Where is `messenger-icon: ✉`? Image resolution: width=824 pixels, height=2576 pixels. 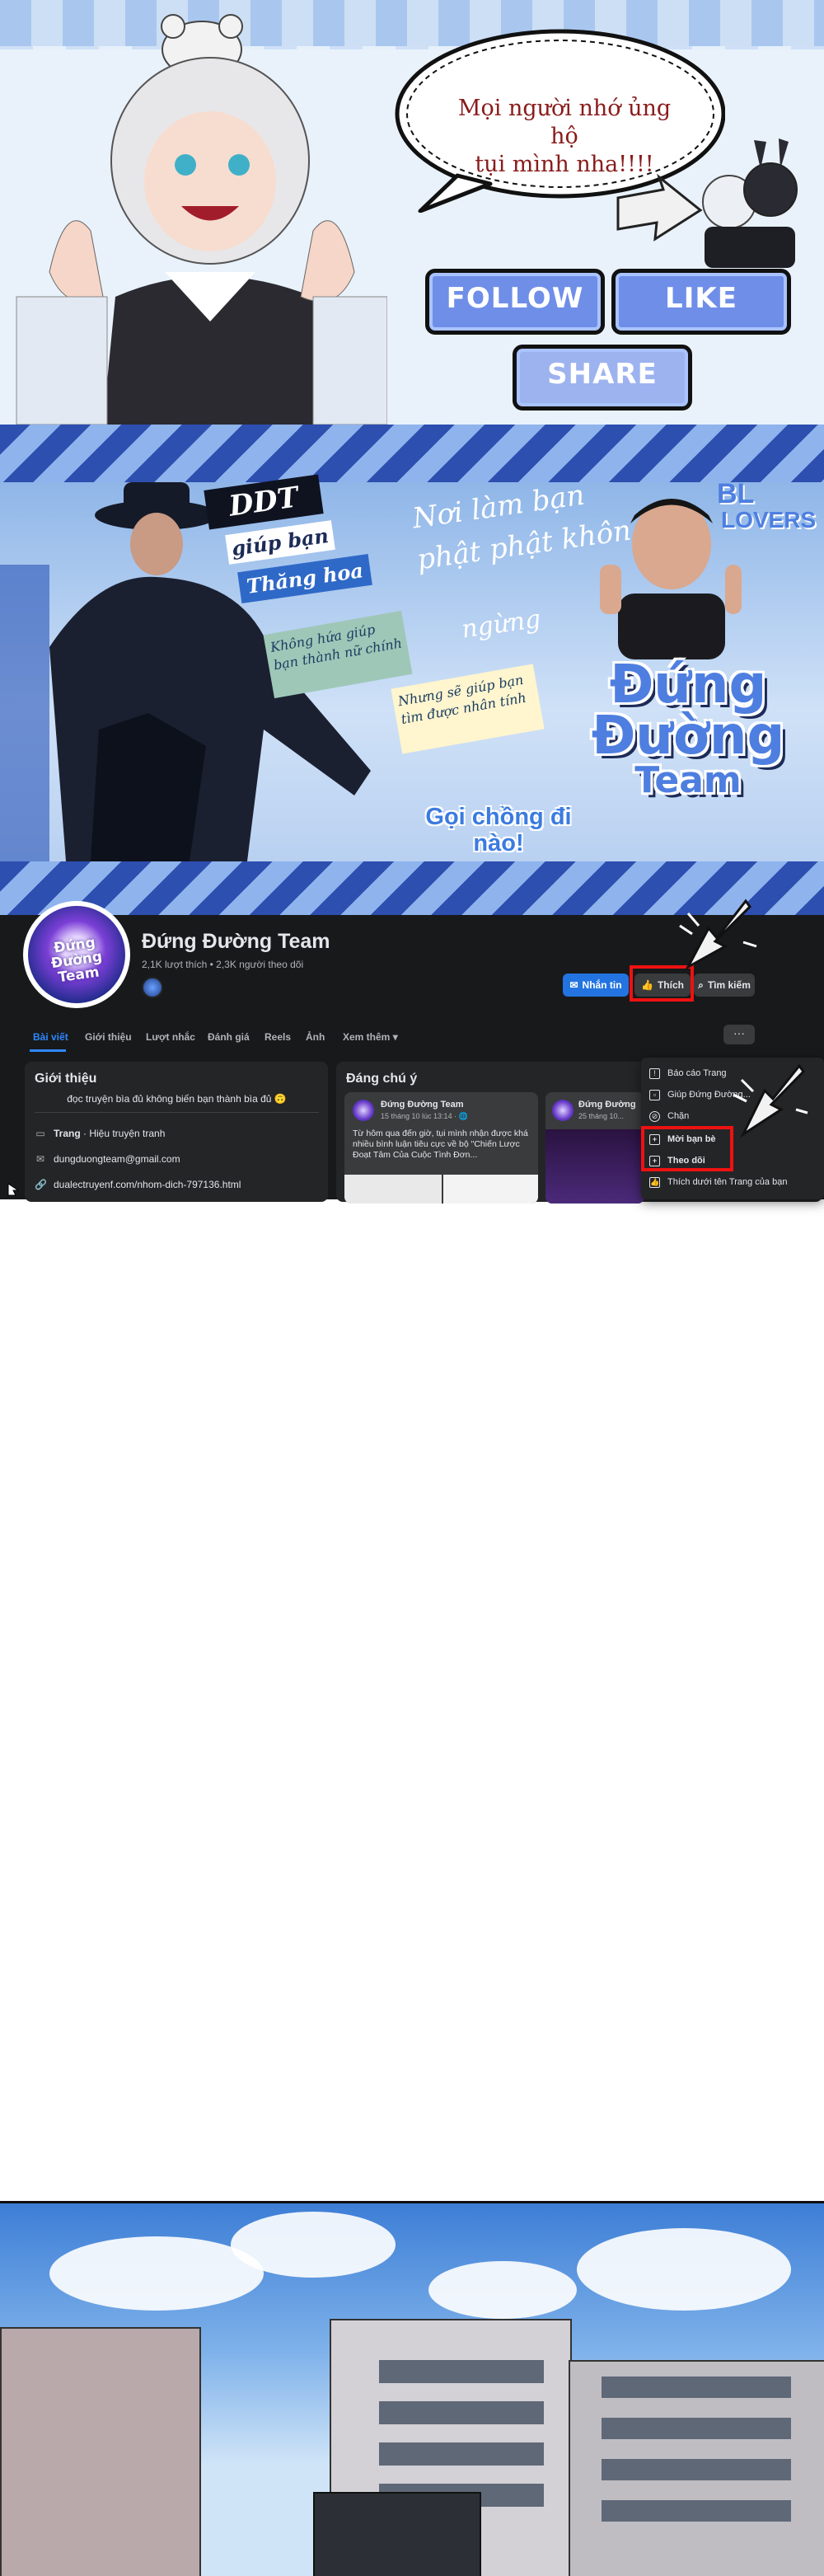
messenger-icon: ✉ is located at coordinates (573, 985).